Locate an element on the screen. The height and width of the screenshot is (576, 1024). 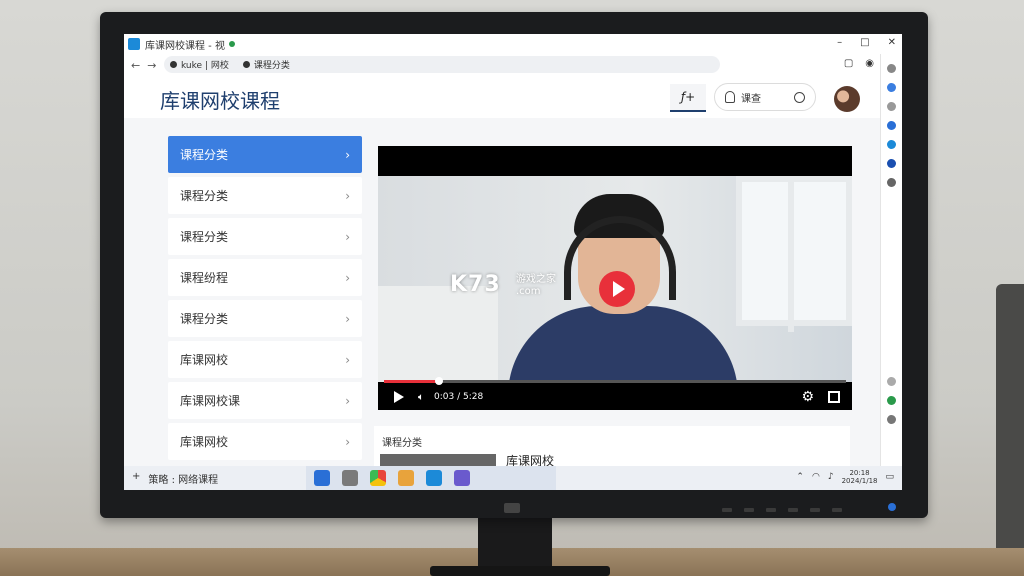
tray-volume-icon: ♪ is located at coordinates (831, 477).